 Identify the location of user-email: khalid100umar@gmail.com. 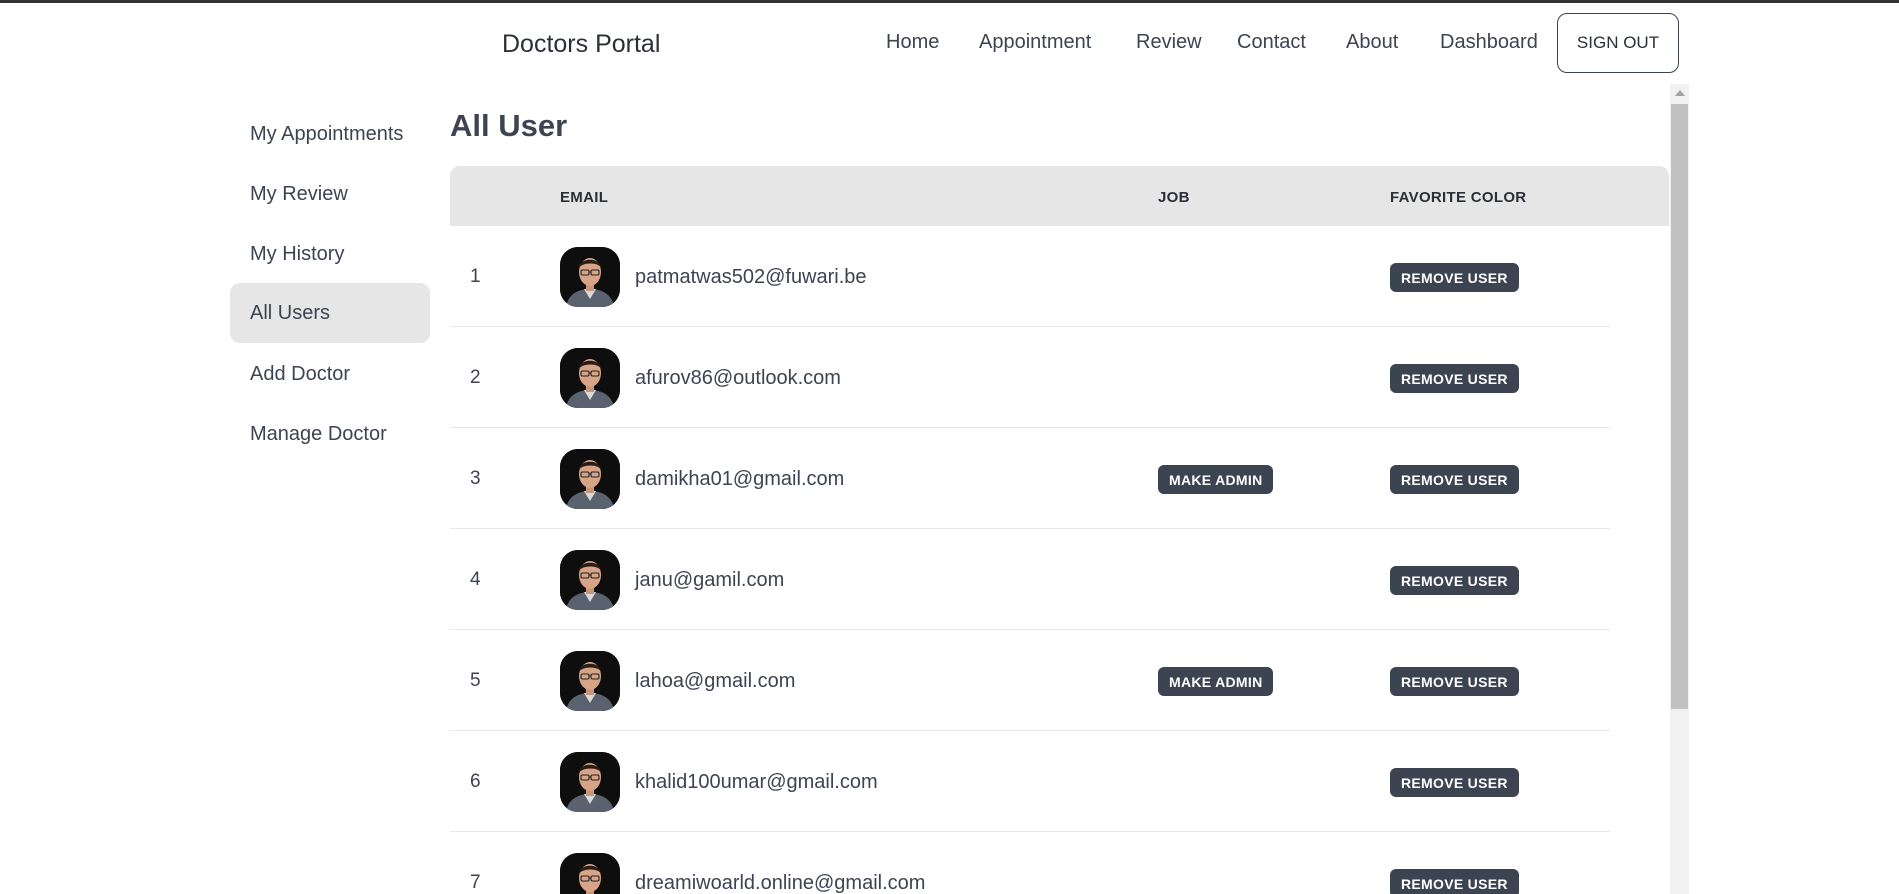
(756, 782).